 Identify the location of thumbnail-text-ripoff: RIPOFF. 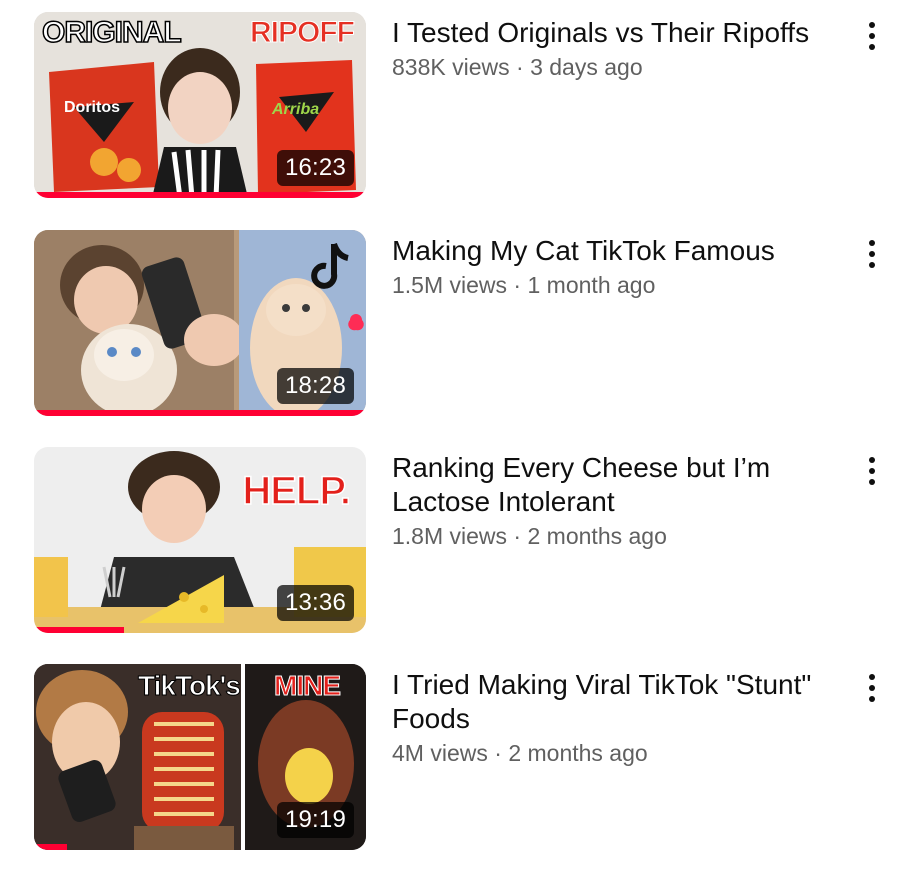
(303, 32).